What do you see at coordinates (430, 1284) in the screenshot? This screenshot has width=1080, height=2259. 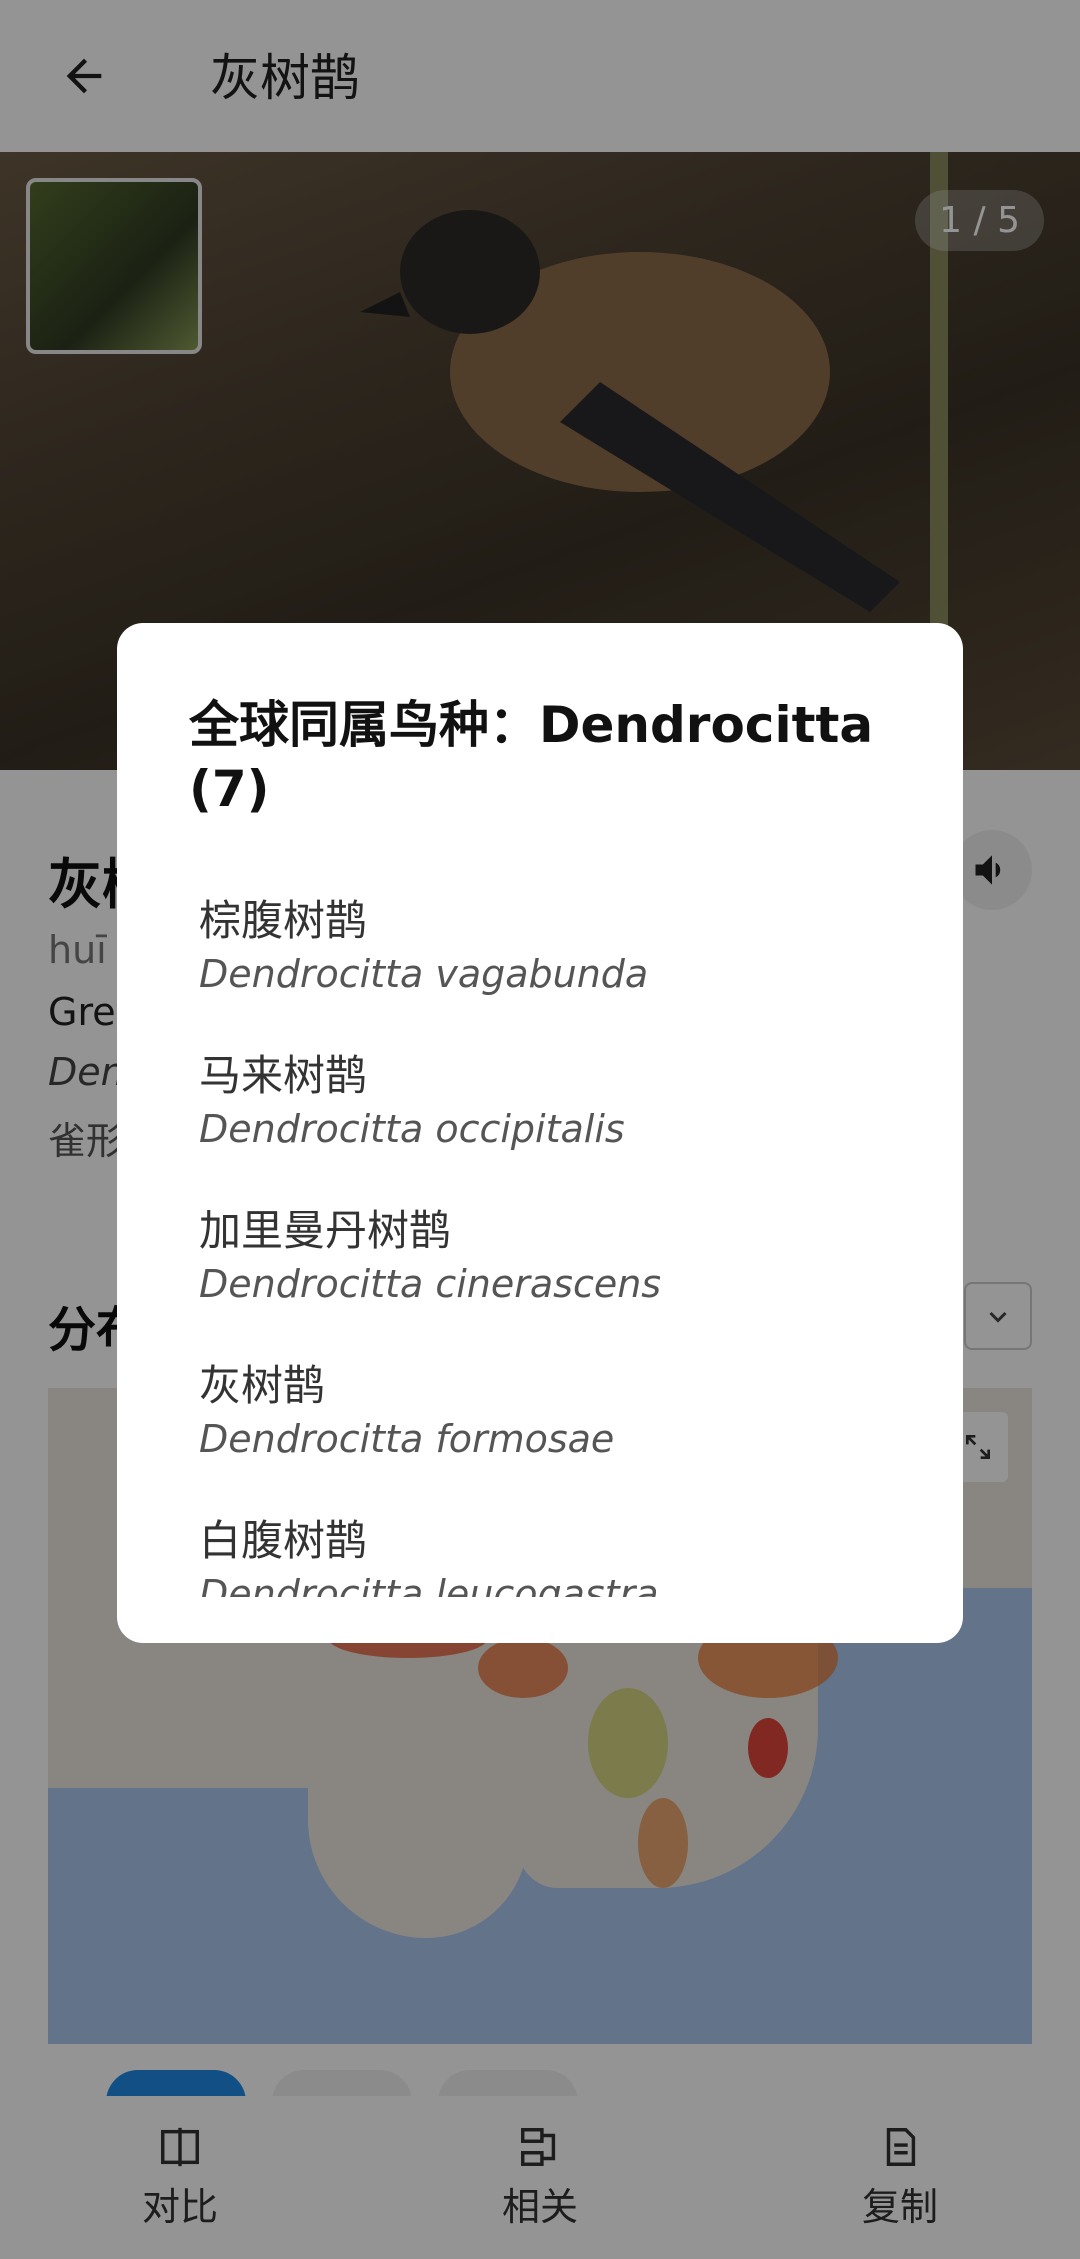 I see `list-item-latin-name: Dendrocitta cinerascens` at bounding box center [430, 1284].